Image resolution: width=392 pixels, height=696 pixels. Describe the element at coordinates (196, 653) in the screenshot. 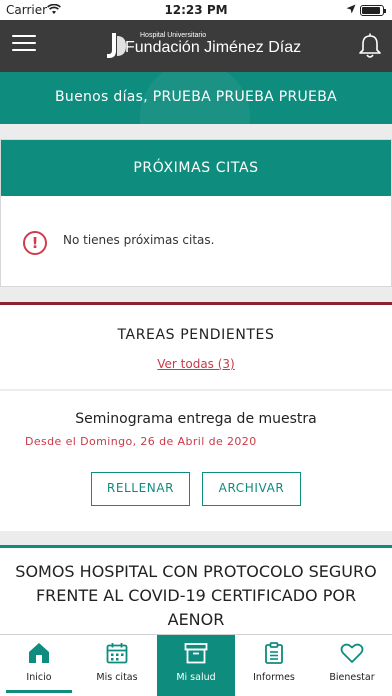

I see `box-icon` at that location.